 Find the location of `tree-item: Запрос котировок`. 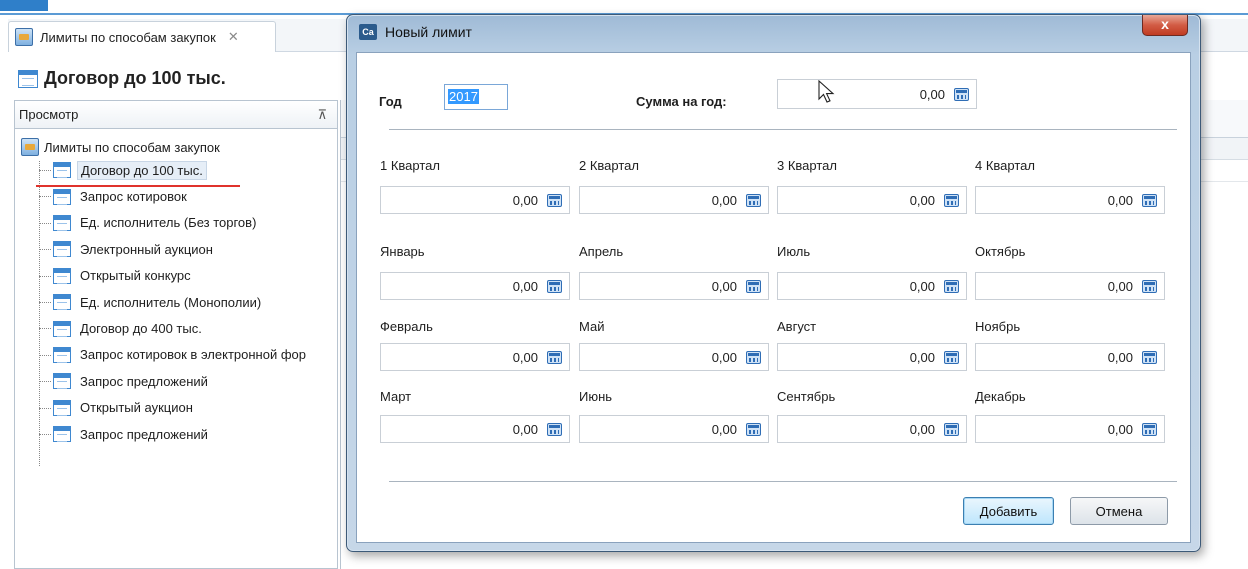

tree-item: Запрос котировок is located at coordinates (188, 196).